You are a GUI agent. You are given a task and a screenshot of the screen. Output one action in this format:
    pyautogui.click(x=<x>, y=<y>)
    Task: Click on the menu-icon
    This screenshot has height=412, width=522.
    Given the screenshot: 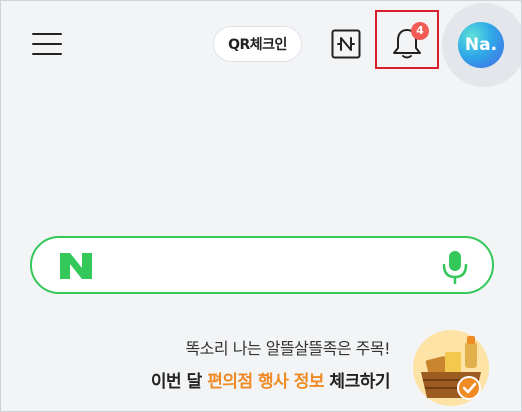 What is the action you would take?
    pyautogui.click(x=47, y=44)
    